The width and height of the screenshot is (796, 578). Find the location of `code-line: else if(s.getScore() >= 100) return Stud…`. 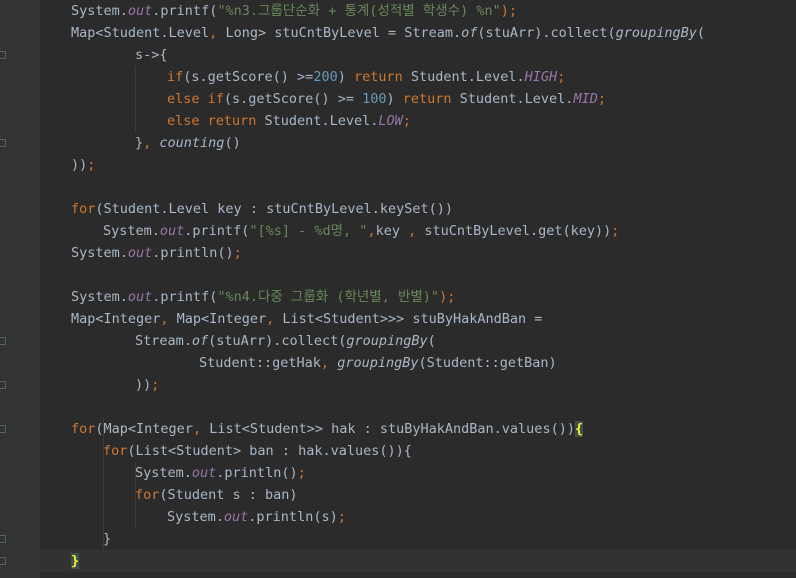

code-line: else if(s.getScore() >= 100) return Stud… is located at coordinates (418, 99).